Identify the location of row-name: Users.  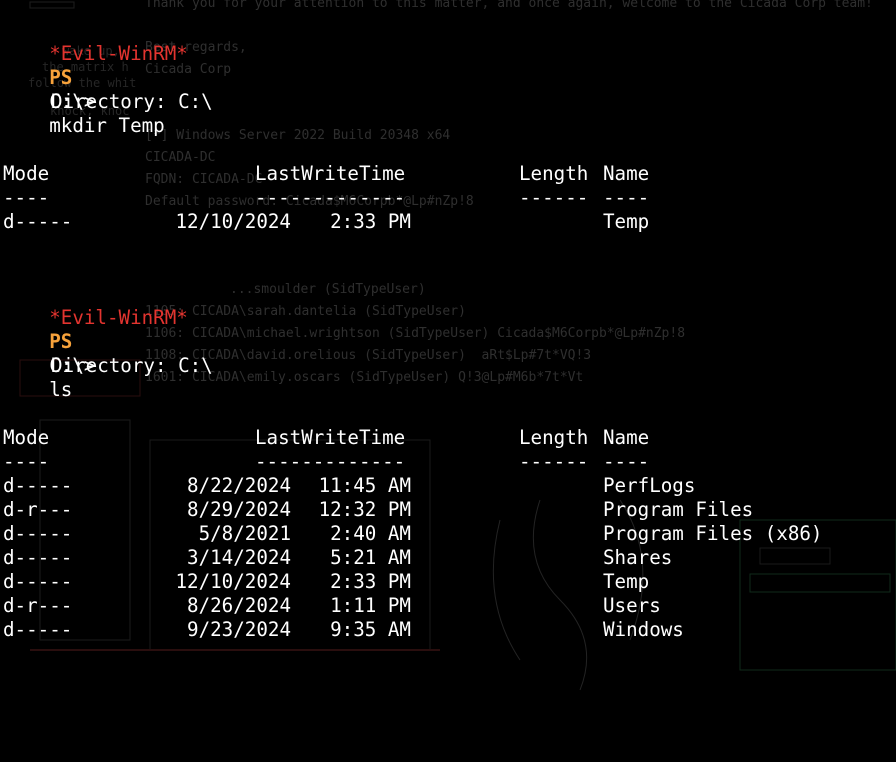
(632, 605).